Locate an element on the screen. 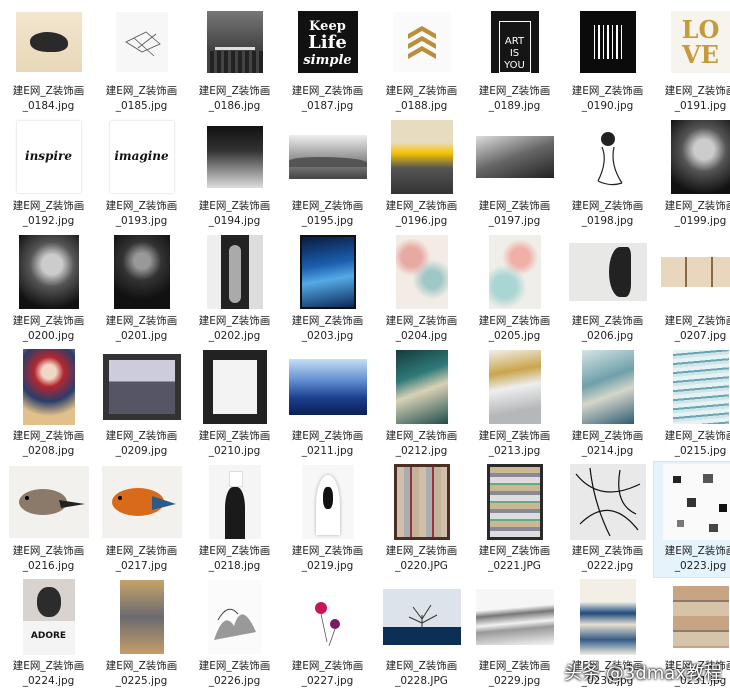  file-item: 建E网_Z装饰画 _0218.jpg is located at coordinates (234, 519).